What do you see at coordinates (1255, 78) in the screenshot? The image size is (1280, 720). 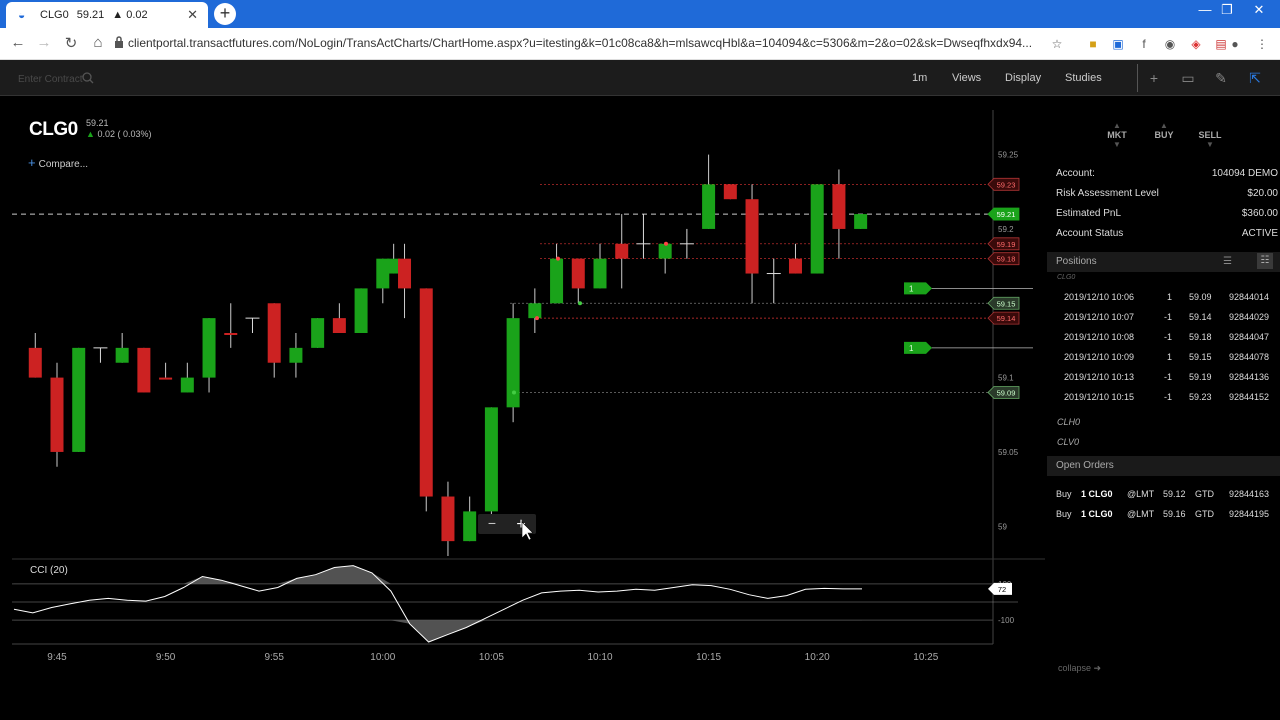 I see `trade-mode-icon: ⇱` at bounding box center [1255, 78].